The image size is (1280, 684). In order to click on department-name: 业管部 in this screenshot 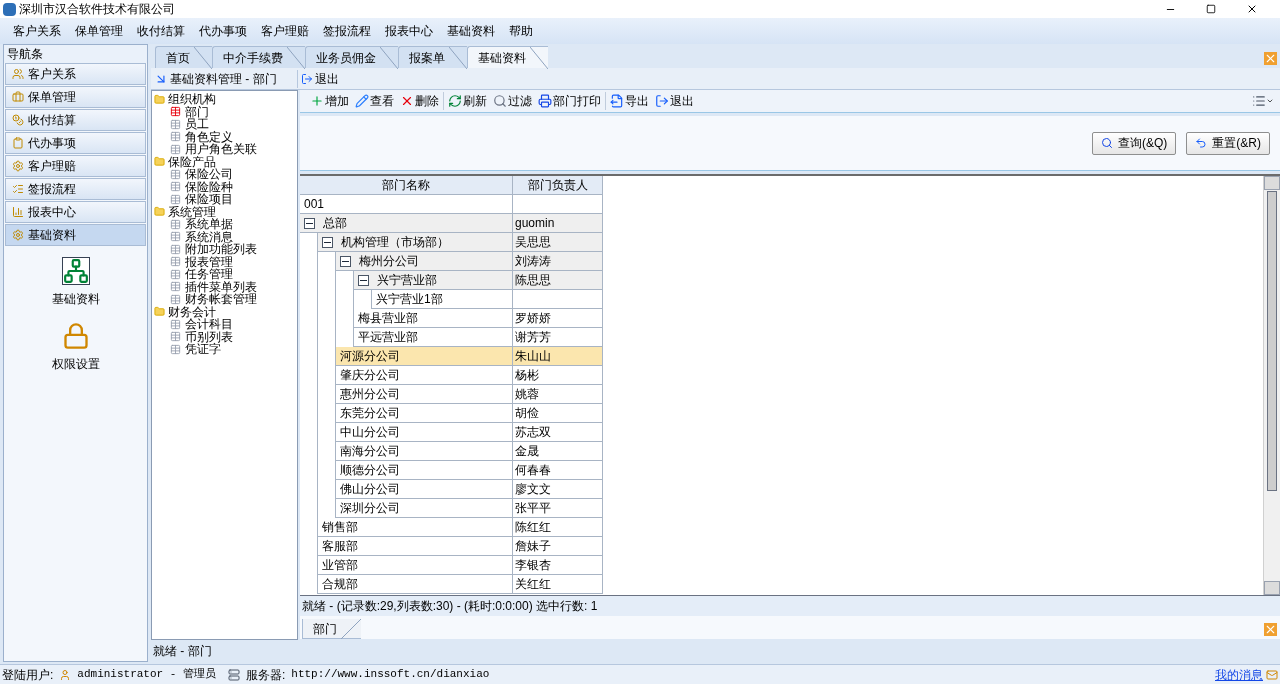, I will do `click(340, 565)`.